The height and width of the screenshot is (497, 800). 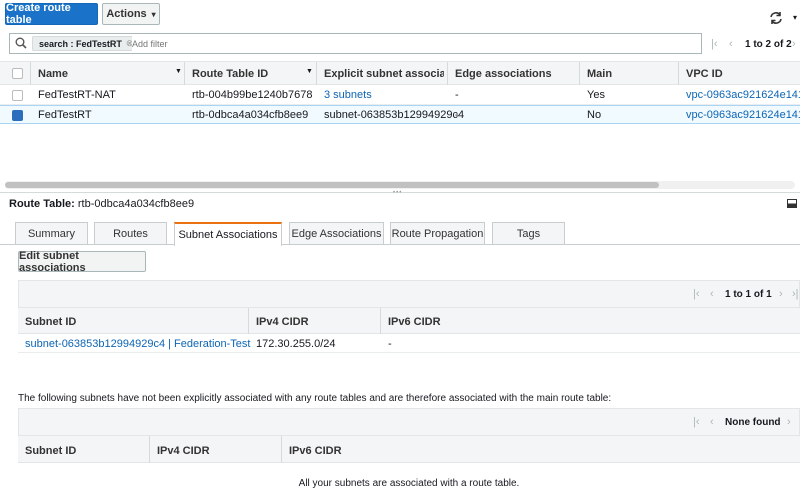 What do you see at coordinates (52, 261) in the screenshot?
I see `edit-subnet-associations-label: Edit subnet associations` at bounding box center [52, 261].